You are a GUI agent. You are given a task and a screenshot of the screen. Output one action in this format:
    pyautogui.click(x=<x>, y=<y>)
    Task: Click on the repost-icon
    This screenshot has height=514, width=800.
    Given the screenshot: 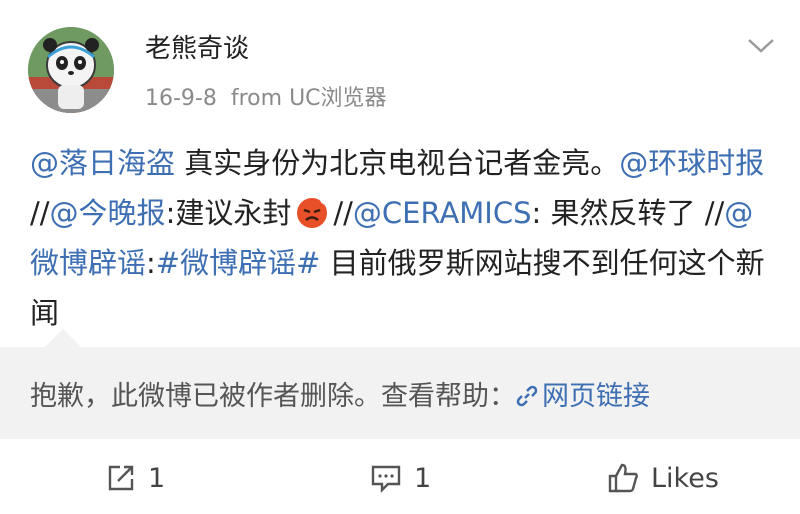 What is the action you would take?
    pyautogui.click(x=121, y=478)
    